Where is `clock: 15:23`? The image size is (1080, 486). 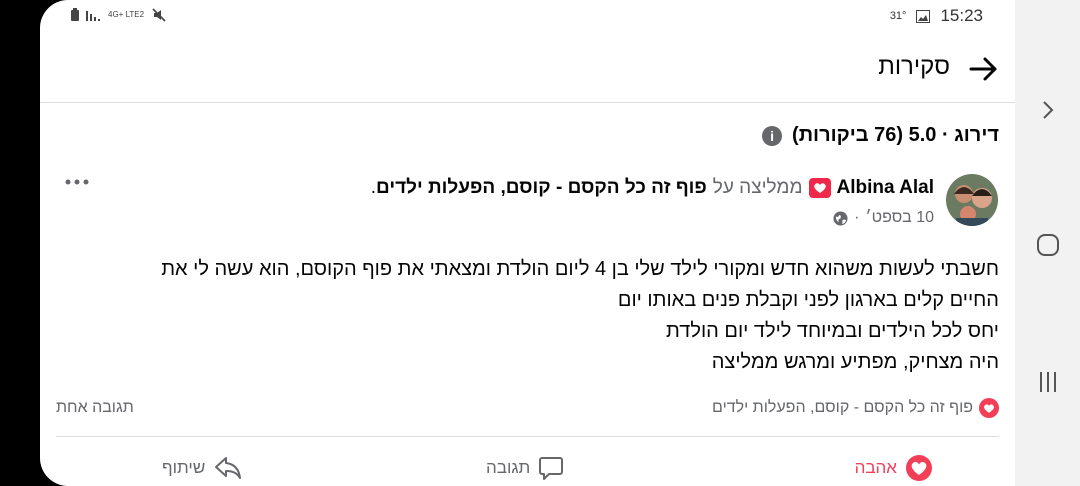 clock: 15:23 is located at coordinates (961, 15).